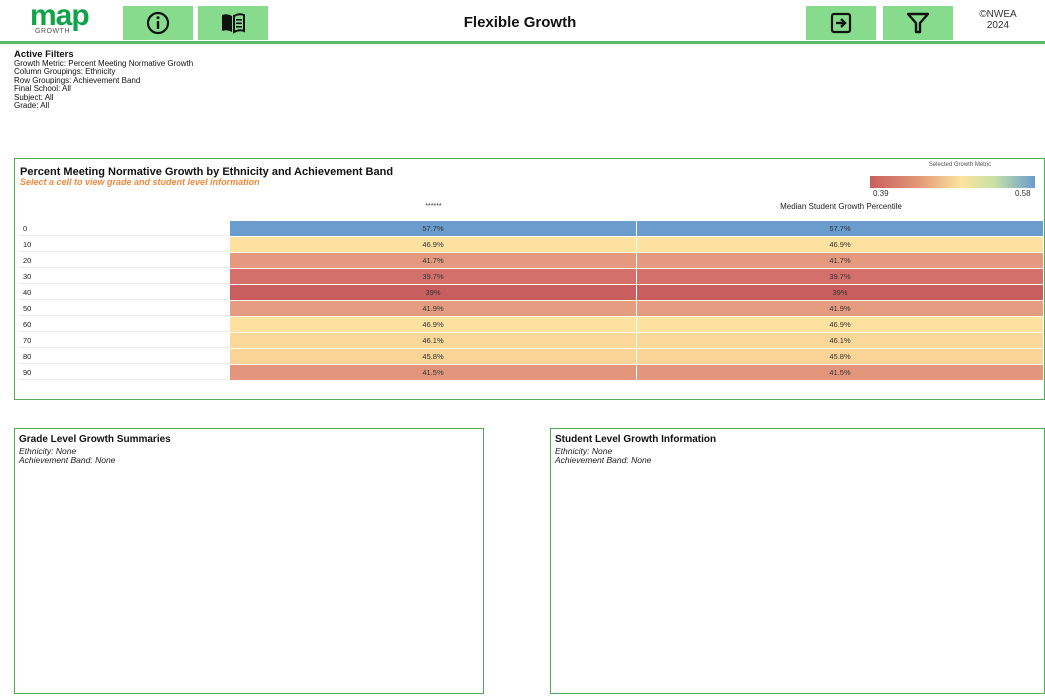 This screenshot has height=700, width=1045. I want to click on info-button, so click(158, 23).